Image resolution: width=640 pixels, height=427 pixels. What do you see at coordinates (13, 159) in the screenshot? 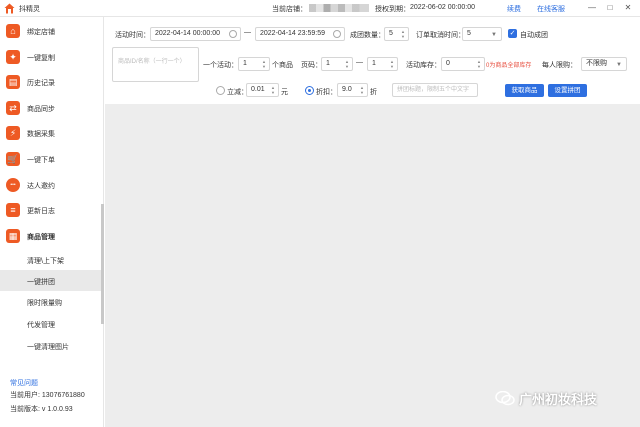
I see `cart-icon: 🛒` at bounding box center [13, 159].